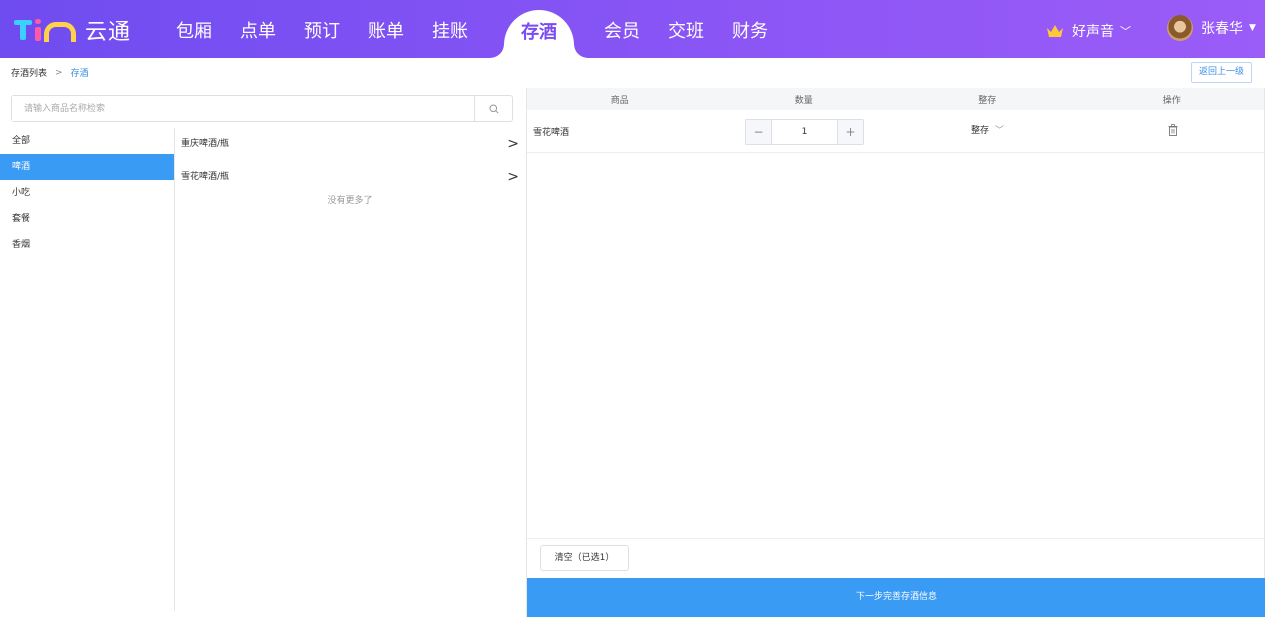 Image resolution: width=1265 pixels, height=617 pixels. What do you see at coordinates (895, 538) in the screenshot?
I see `footer-divider` at bounding box center [895, 538].